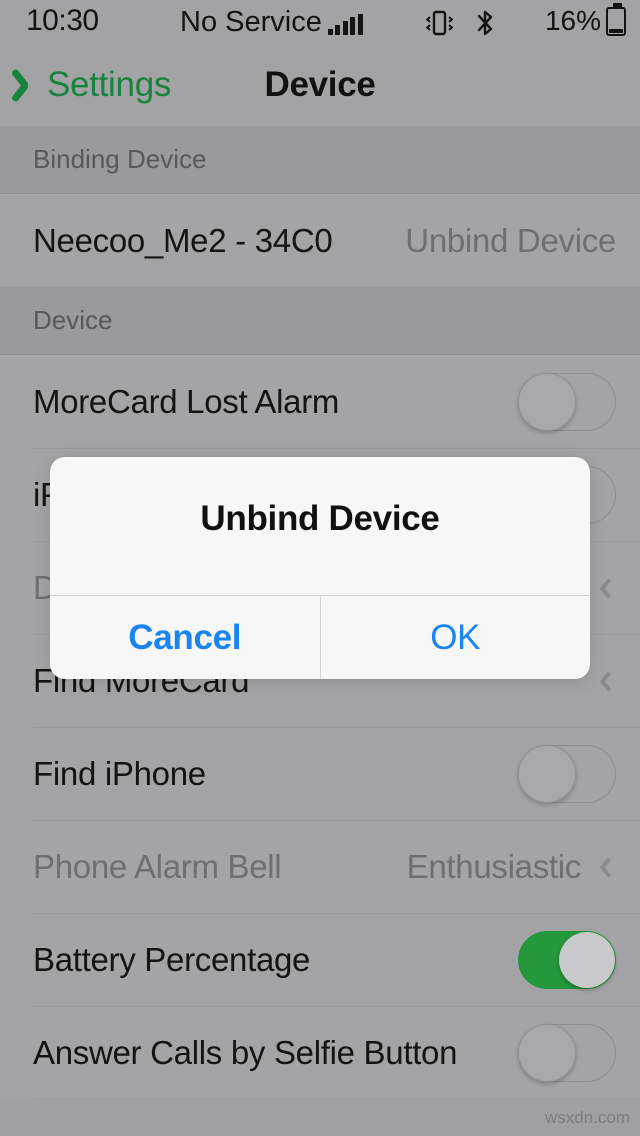  I want to click on row-label: Neecoo_Me2 - 34C0, so click(183, 240).